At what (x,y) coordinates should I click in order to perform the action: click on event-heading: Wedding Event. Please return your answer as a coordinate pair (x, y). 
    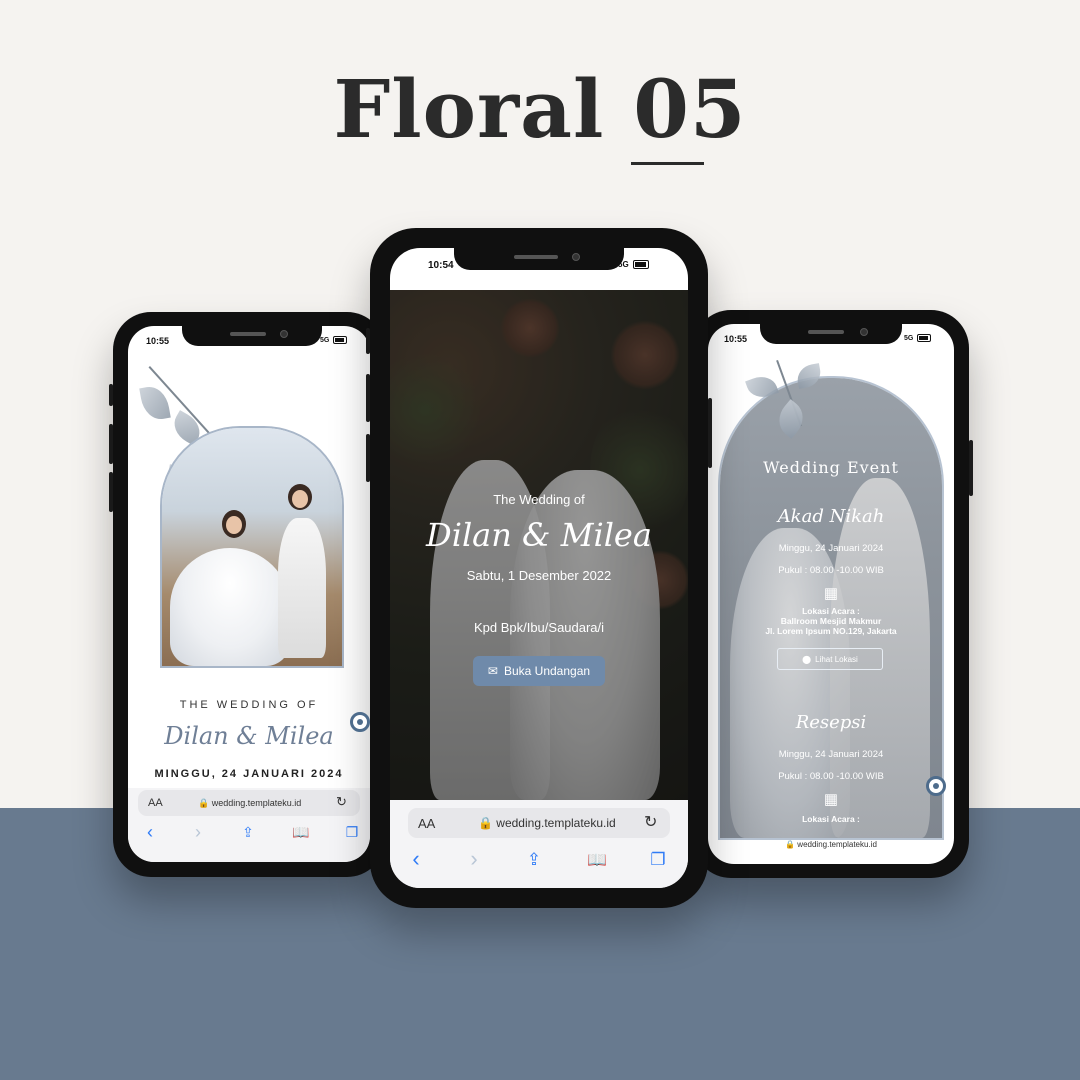
    Looking at the image, I should click on (831, 467).